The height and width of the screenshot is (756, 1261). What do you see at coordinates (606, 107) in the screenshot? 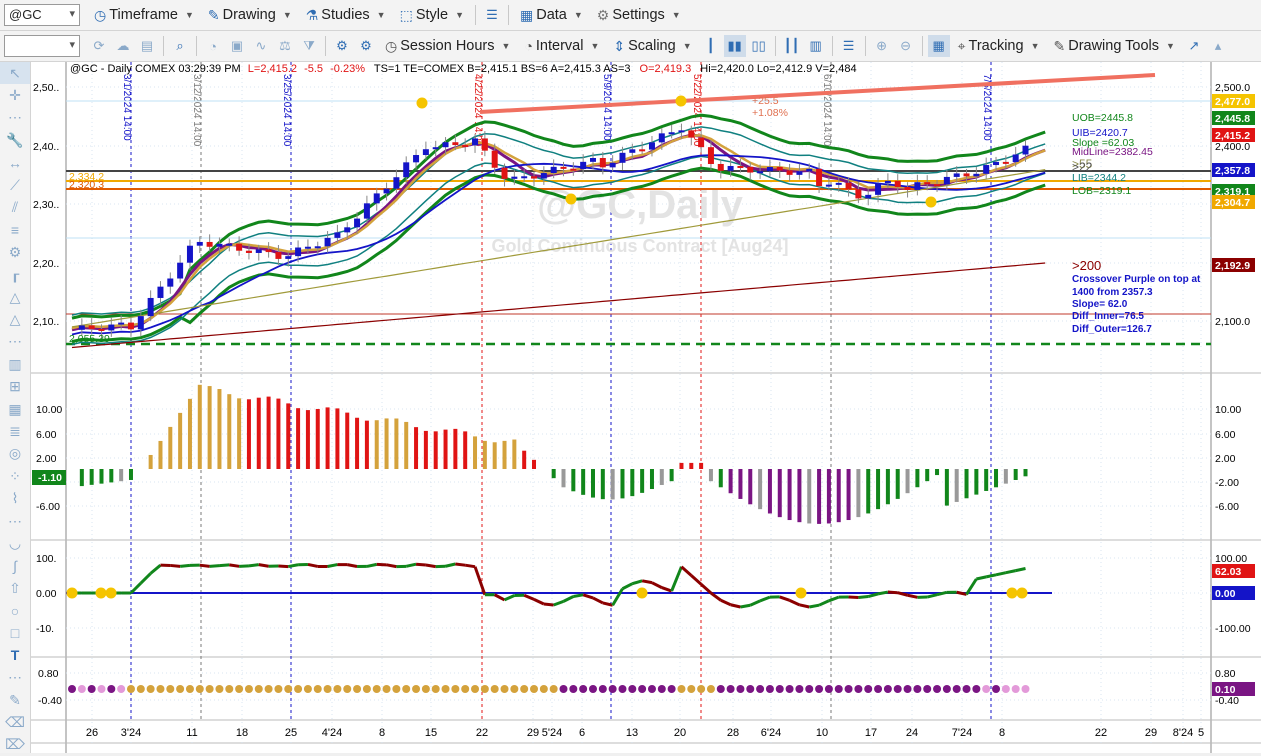
I see `event-vline-label: 5/9/2024 14:00` at bounding box center [606, 107].